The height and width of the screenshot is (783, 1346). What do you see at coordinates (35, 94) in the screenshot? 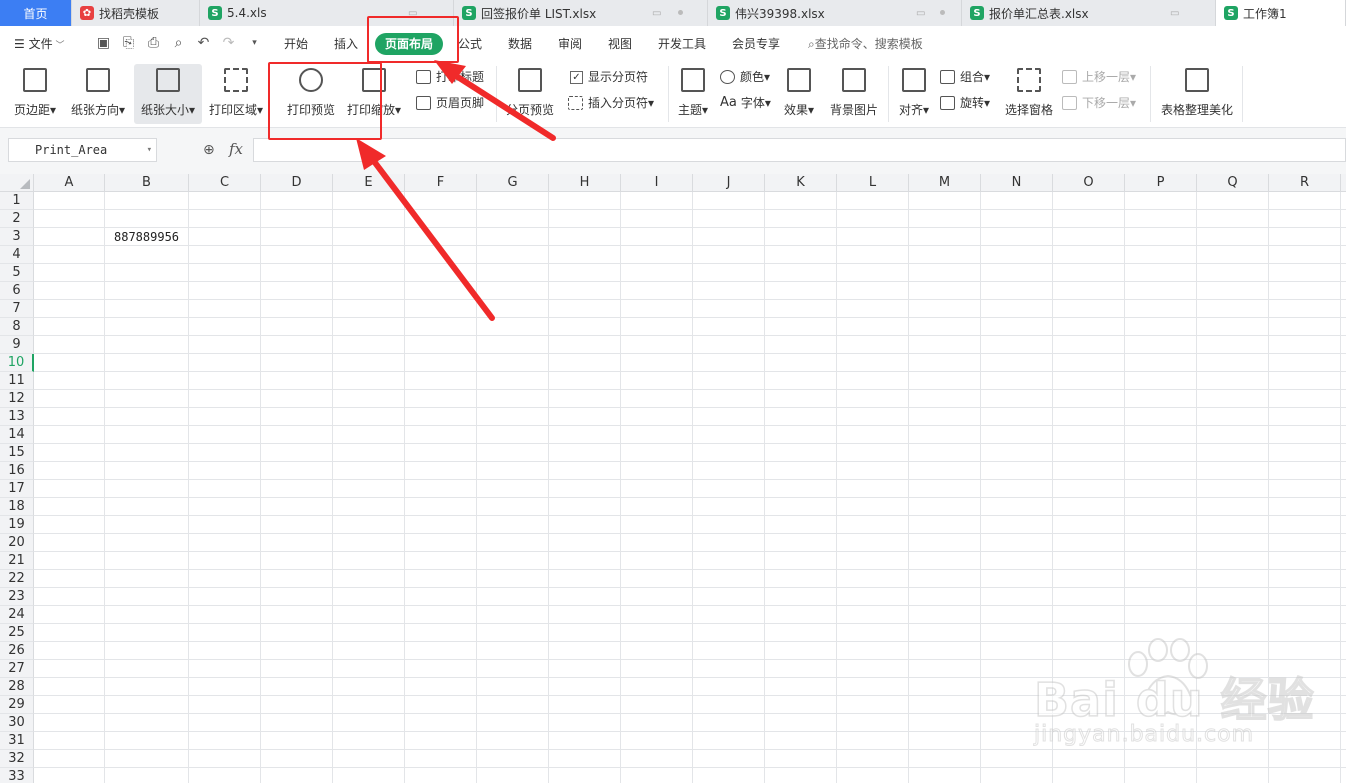
I see `margins-button: 页边距▾` at bounding box center [35, 94].